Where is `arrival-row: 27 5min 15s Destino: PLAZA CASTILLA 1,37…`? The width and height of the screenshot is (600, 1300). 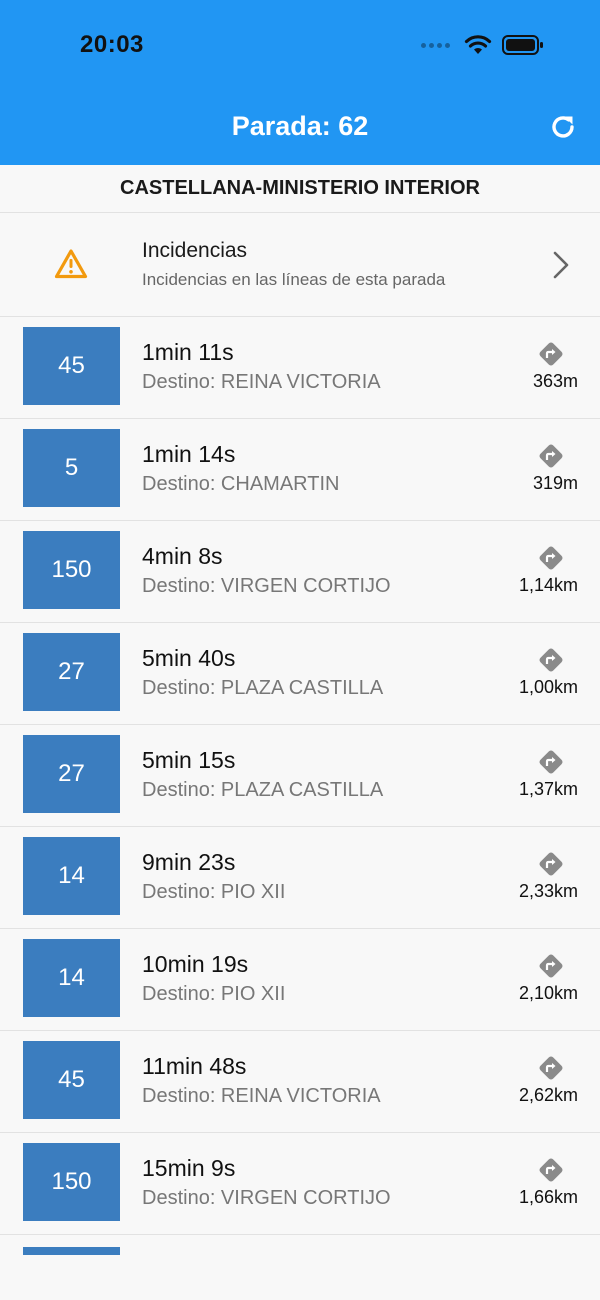
arrival-row: 27 5min 15s Destino: PLAZA CASTILLA 1,37… is located at coordinates (300, 776).